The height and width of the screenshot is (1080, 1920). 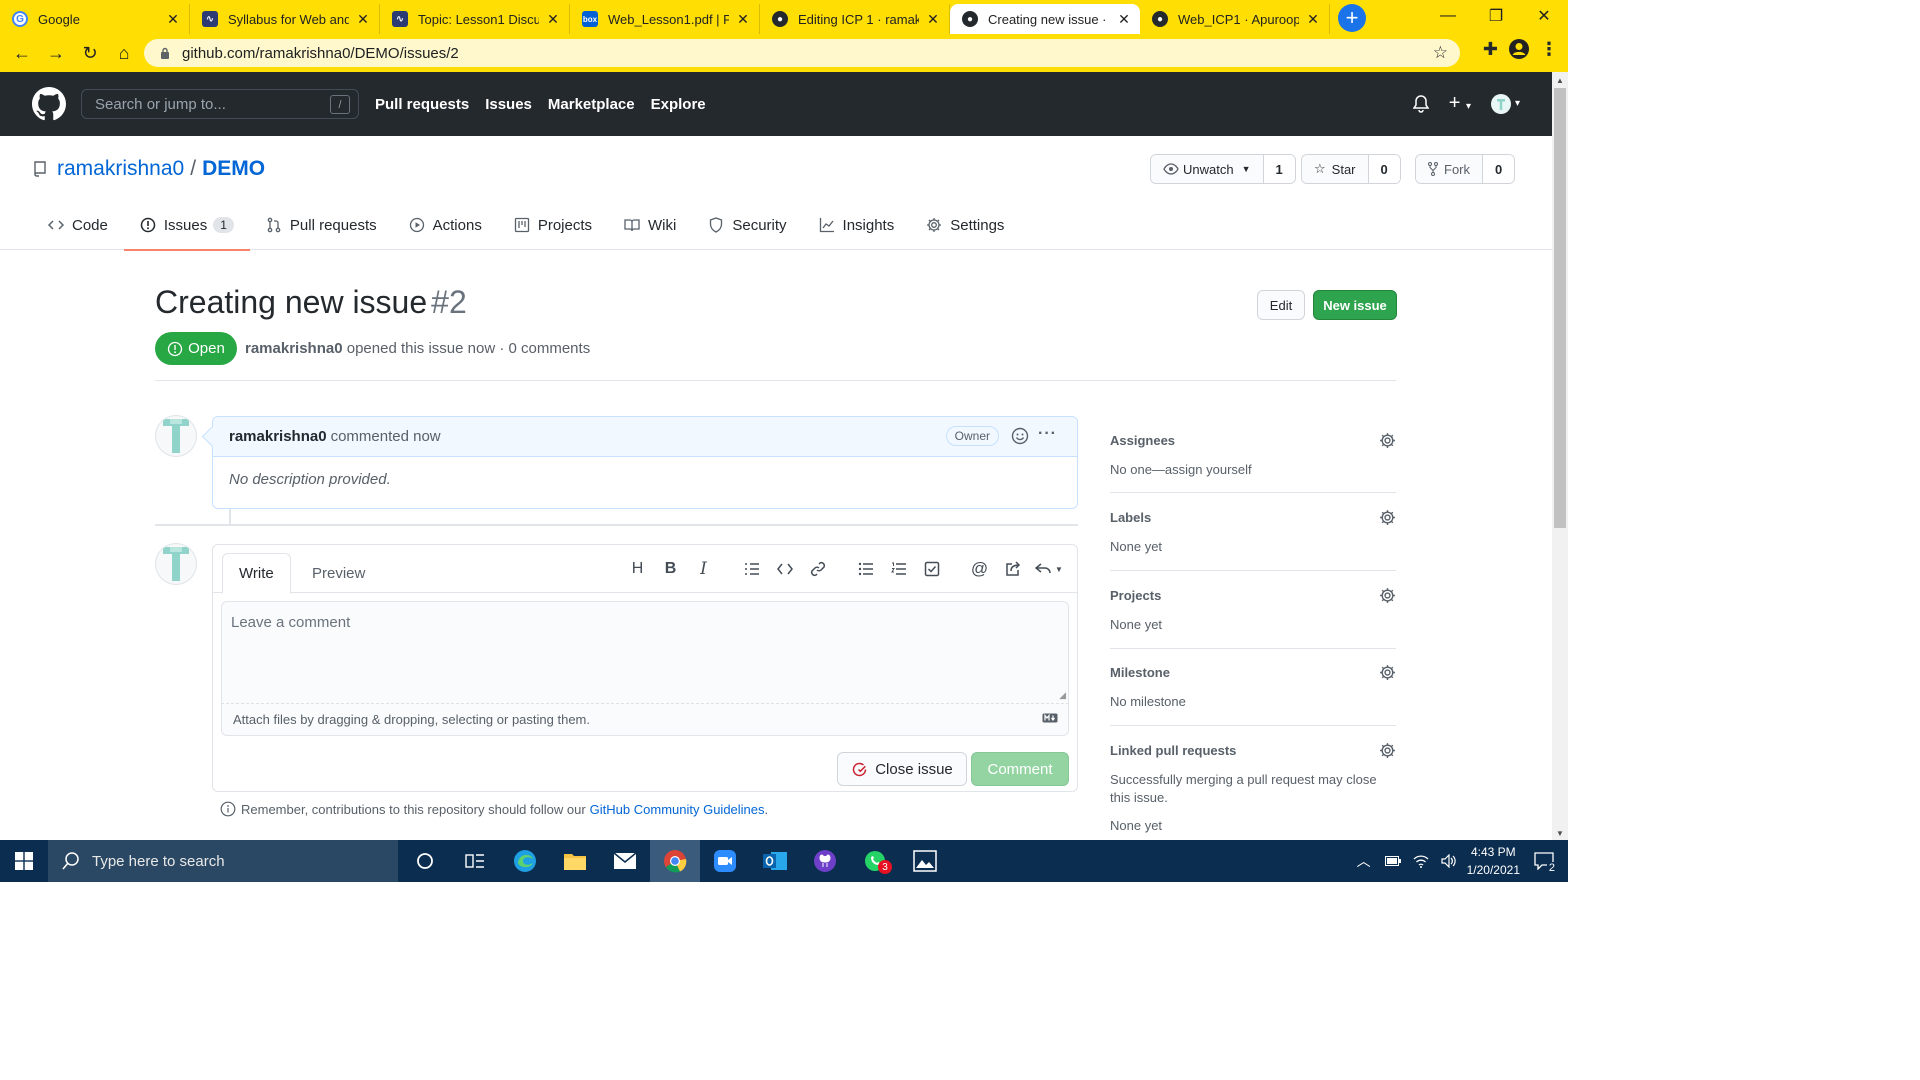 What do you see at coordinates (1352, 18) in the screenshot?
I see `new-tab-button: +` at bounding box center [1352, 18].